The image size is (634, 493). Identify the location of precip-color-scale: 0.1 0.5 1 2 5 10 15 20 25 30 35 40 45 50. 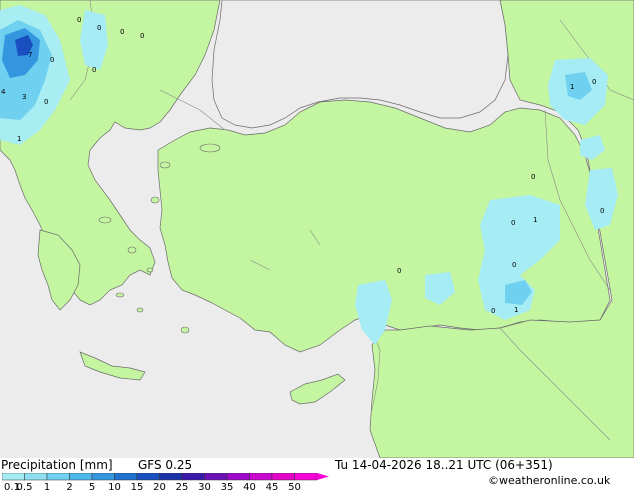
(317, 483).